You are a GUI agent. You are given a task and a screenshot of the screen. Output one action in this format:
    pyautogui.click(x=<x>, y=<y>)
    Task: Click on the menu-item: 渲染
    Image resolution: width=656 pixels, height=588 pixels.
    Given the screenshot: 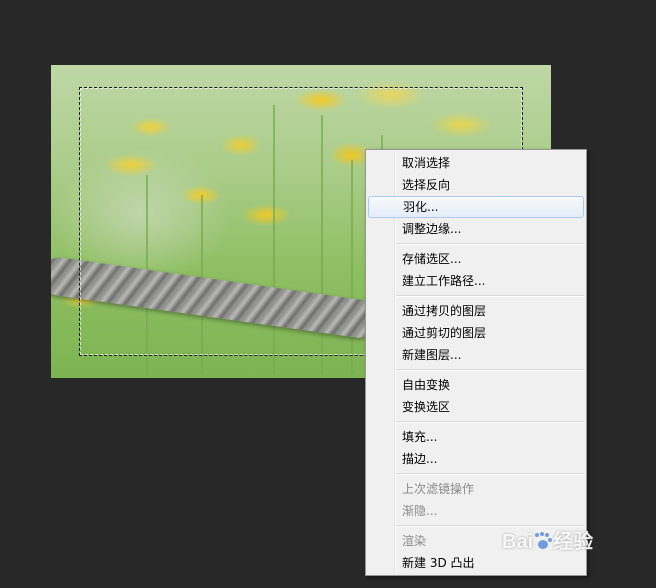 What is the action you would take?
    pyautogui.click(x=414, y=541)
    